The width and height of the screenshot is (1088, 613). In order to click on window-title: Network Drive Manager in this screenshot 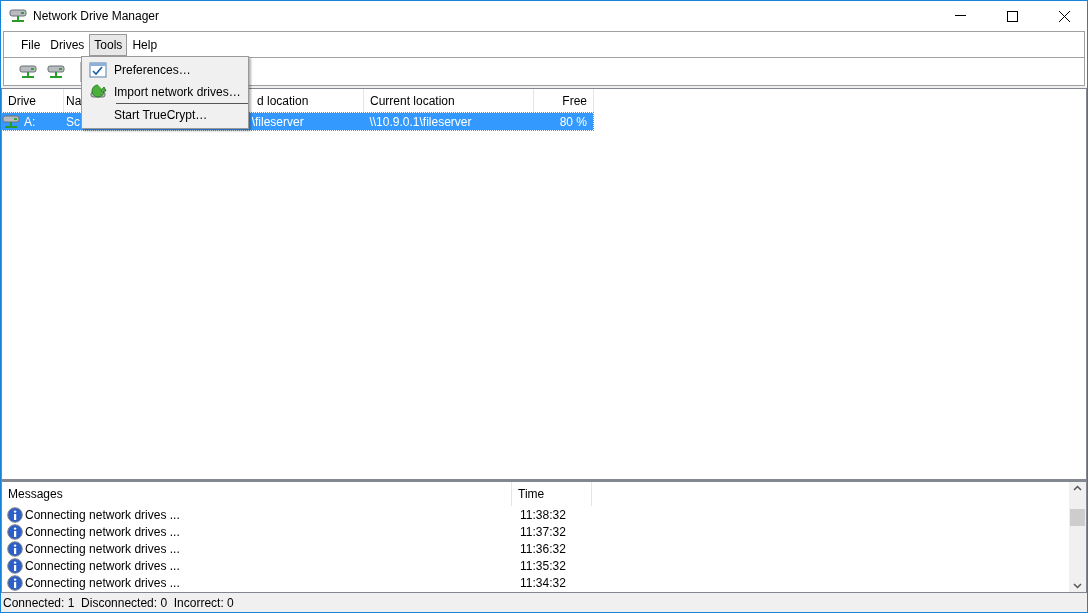, I will do `click(97, 16)`.